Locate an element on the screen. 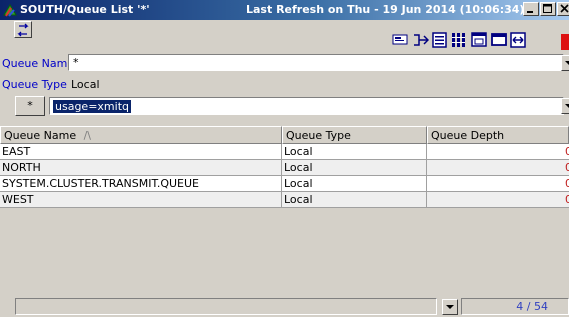 This screenshot has height=317, width=569. cell-queue-name: NORTH is located at coordinates (141, 168).